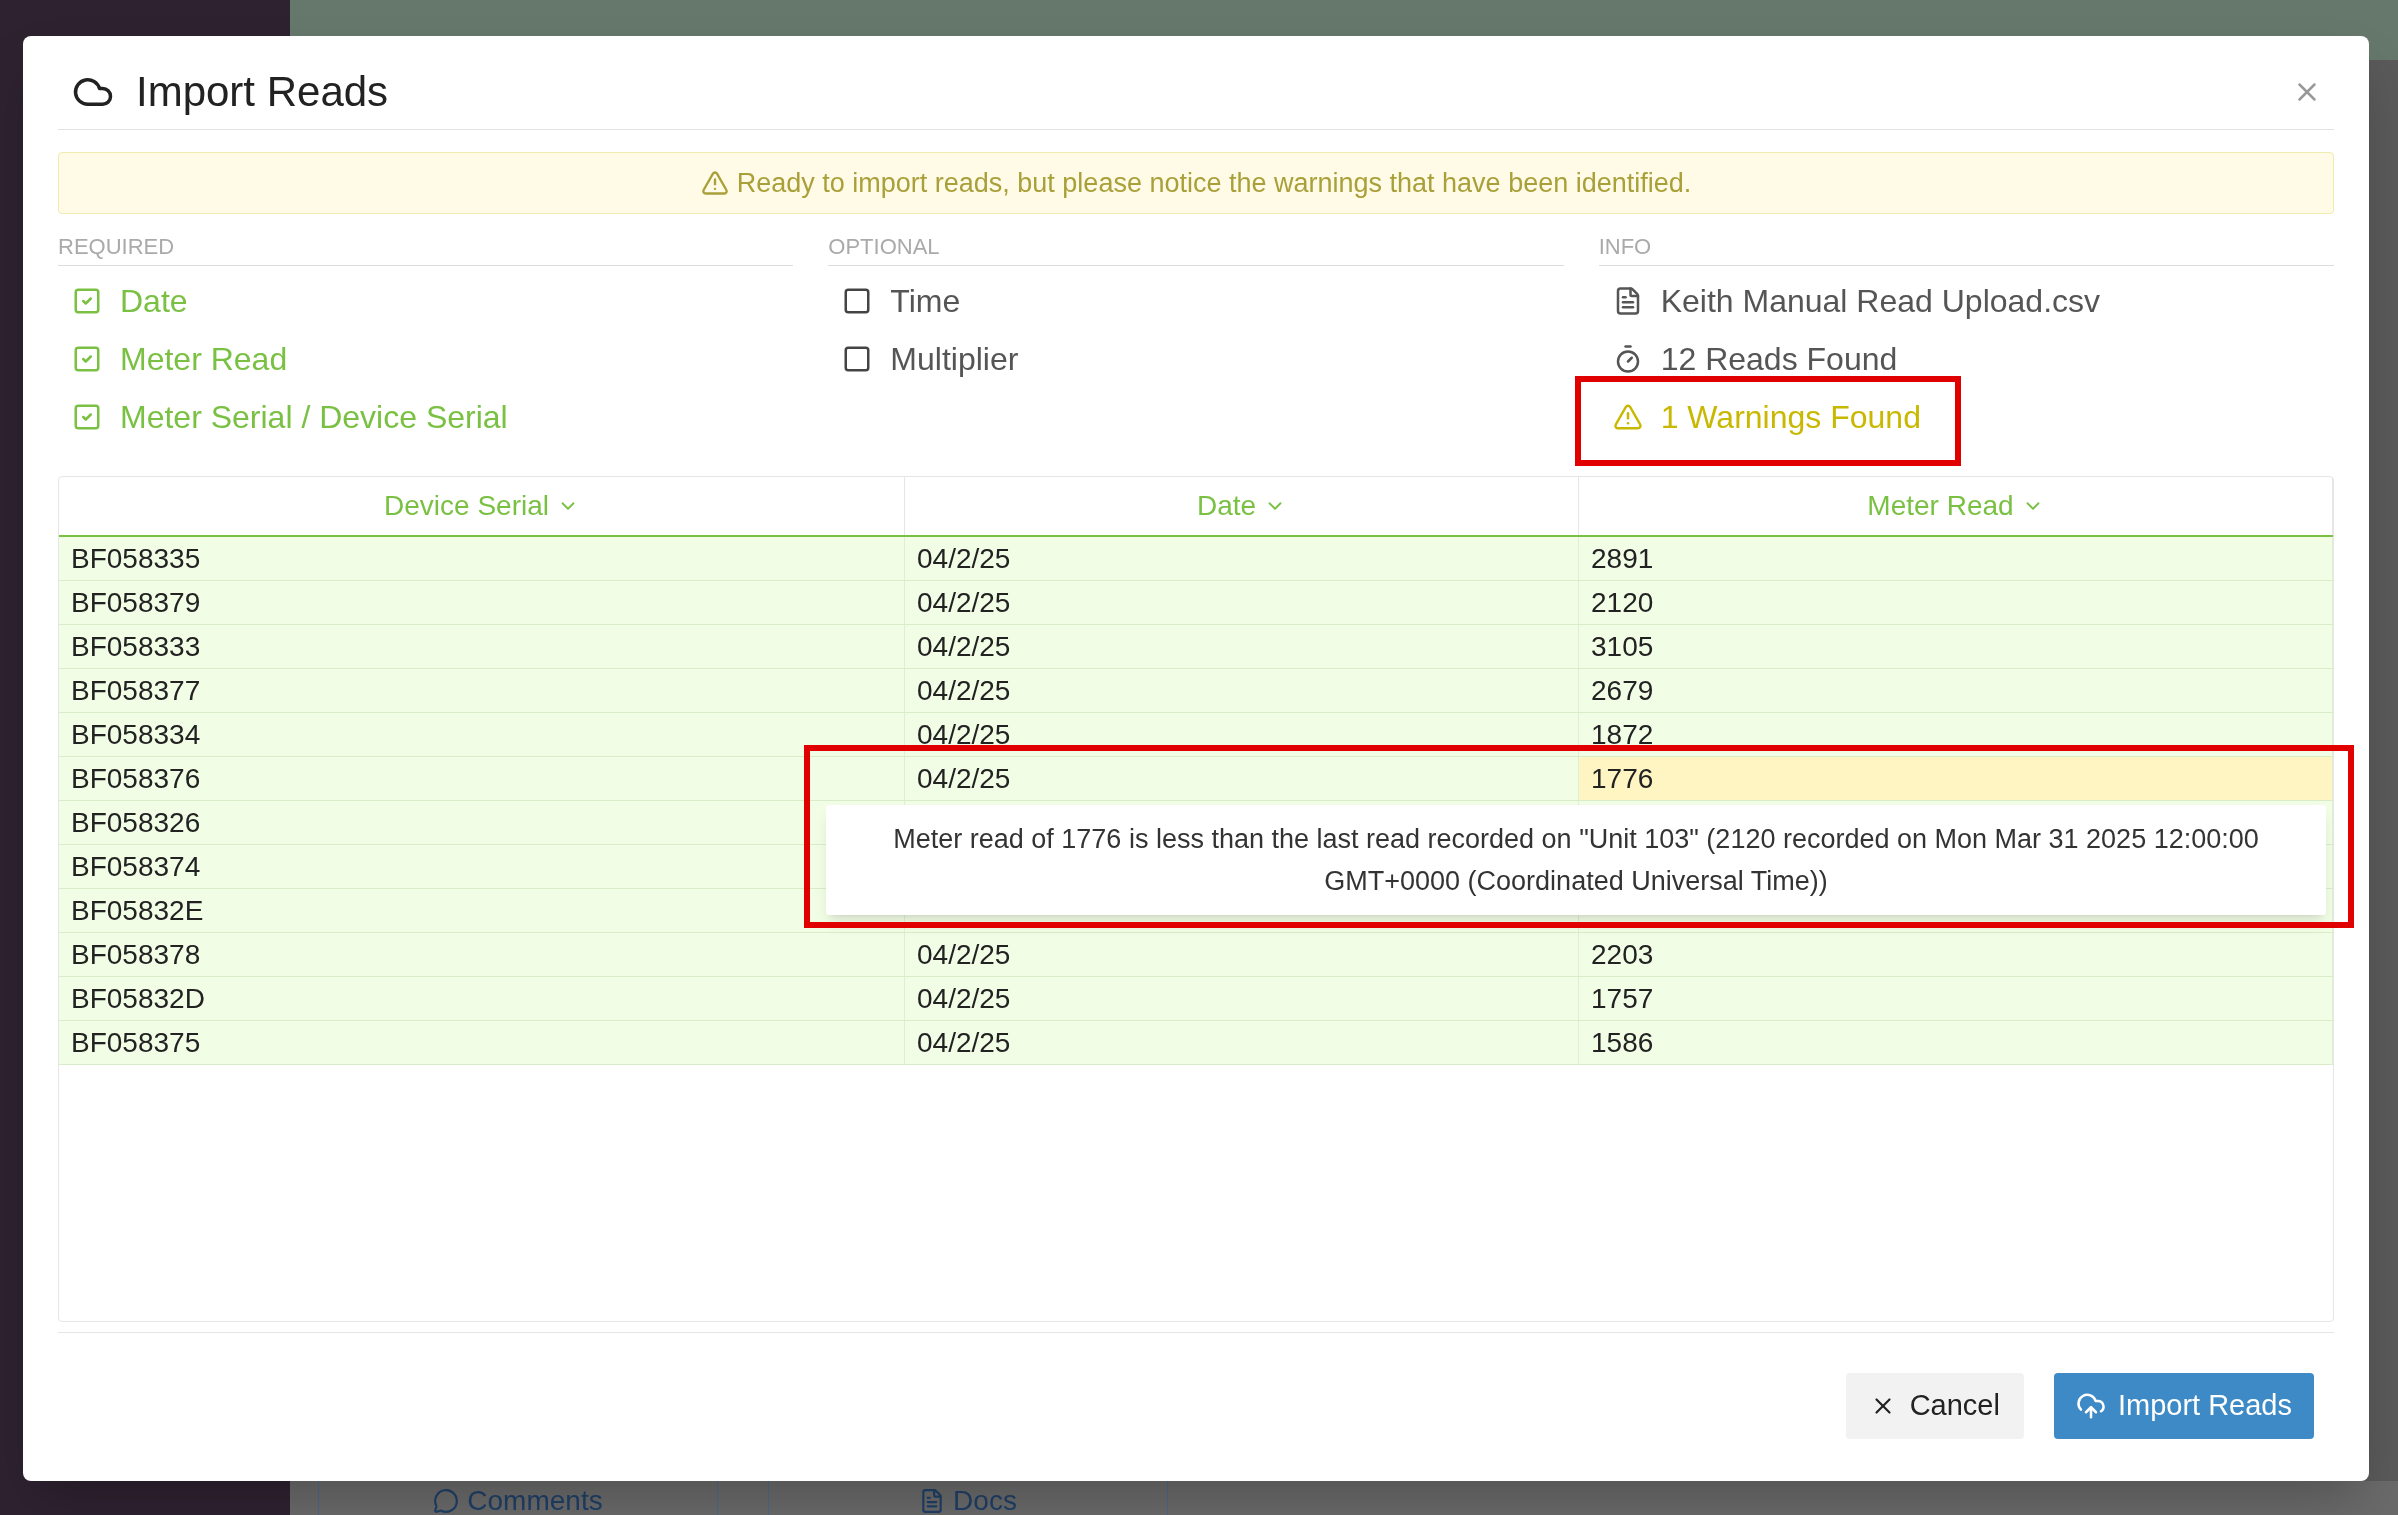  What do you see at coordinates (1196, 248) in the screenshot?
I see `section-heading: OPTIONAL` at bounding box center [1196, 248].